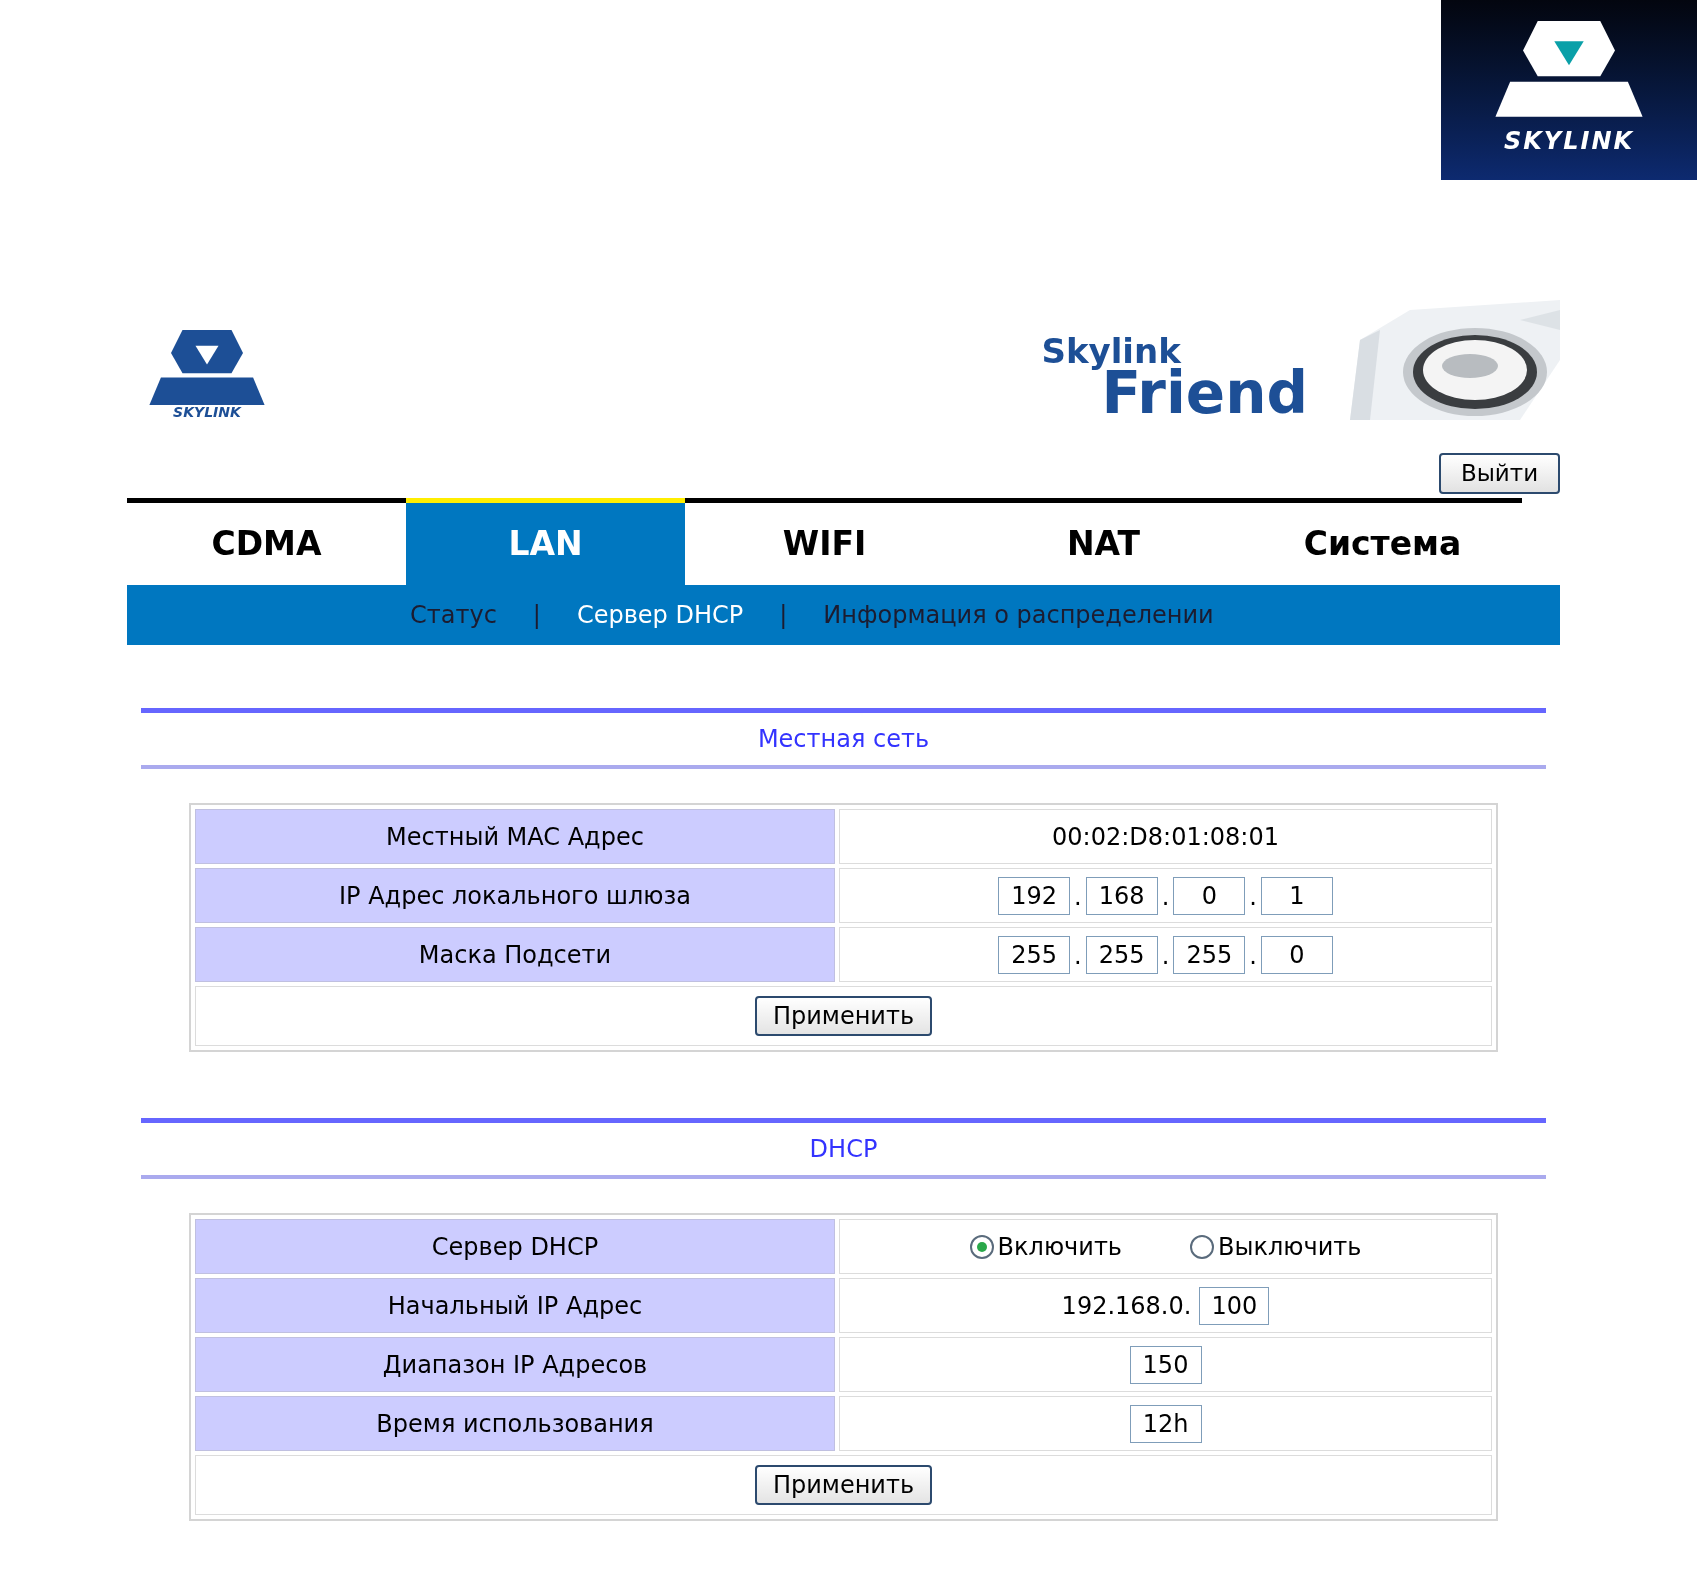  Describe the element at coordinates (515, 954) in the screenshot. I see `label-cell: Маска Подсети` at that location.